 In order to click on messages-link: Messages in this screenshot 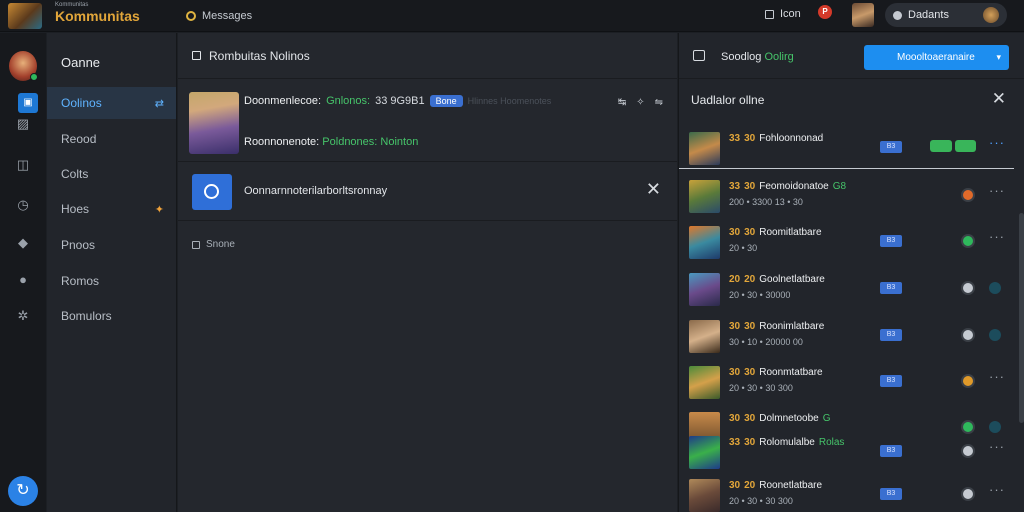, I will do `click(219, 16)`.